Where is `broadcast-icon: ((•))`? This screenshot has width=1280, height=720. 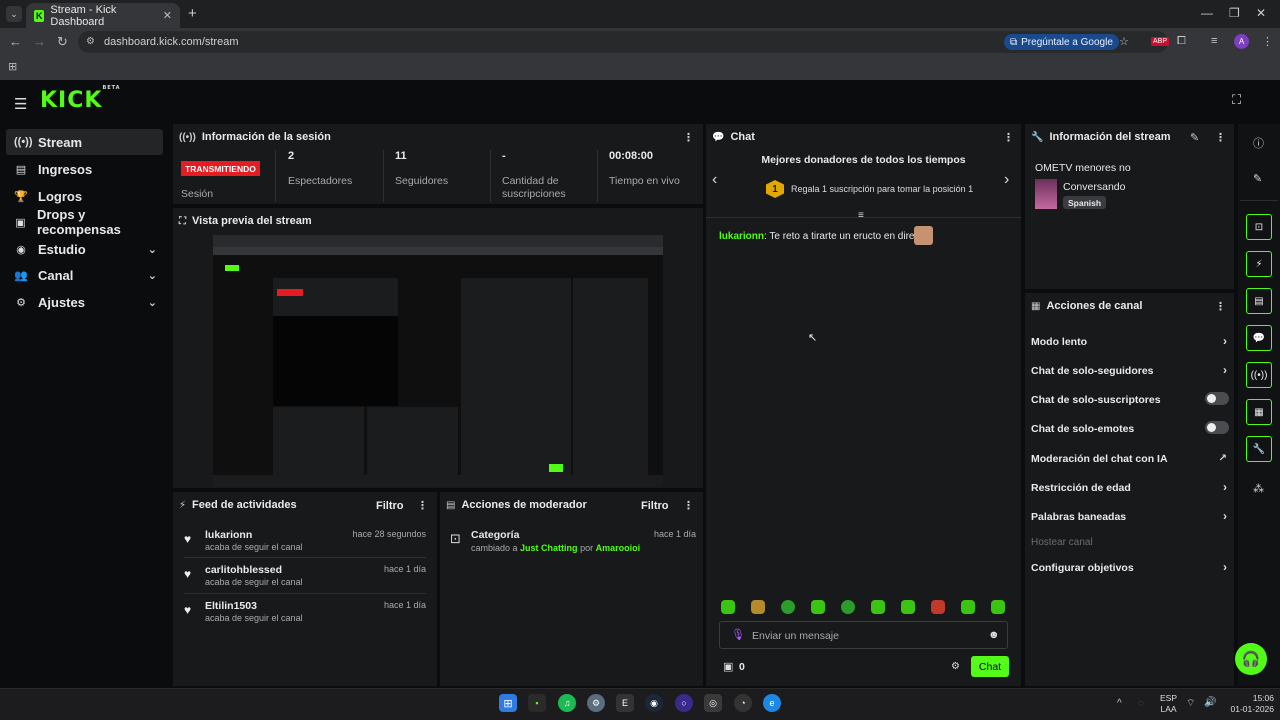 broadcast-icon: ((•)) is located at coordinates (23, 142).